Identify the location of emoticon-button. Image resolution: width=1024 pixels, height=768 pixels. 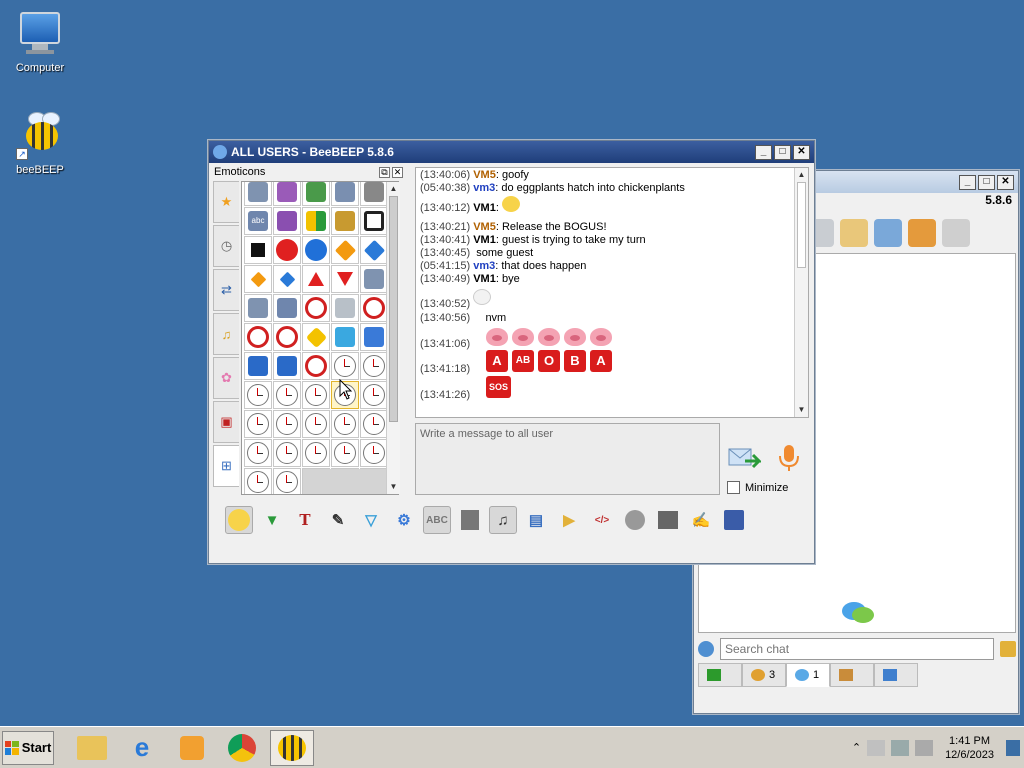
(239, 520).